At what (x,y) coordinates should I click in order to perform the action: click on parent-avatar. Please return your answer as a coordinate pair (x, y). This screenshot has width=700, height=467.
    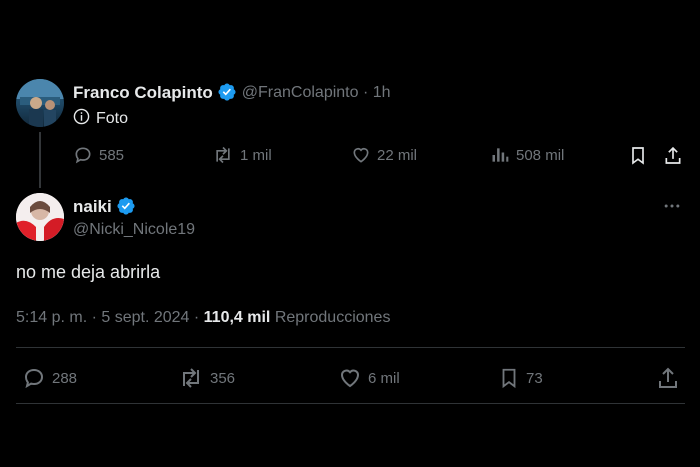
    Looking at the image, I should click on (40, 103).